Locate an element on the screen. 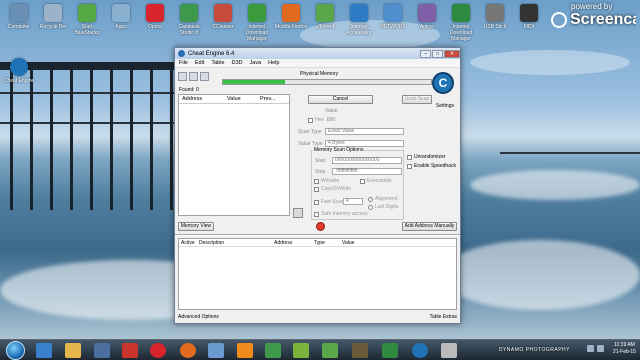 Image resolution: width=640 pixels, height=360 pixels. taskbar-explorer-icon is located at coordinates (73, 350).